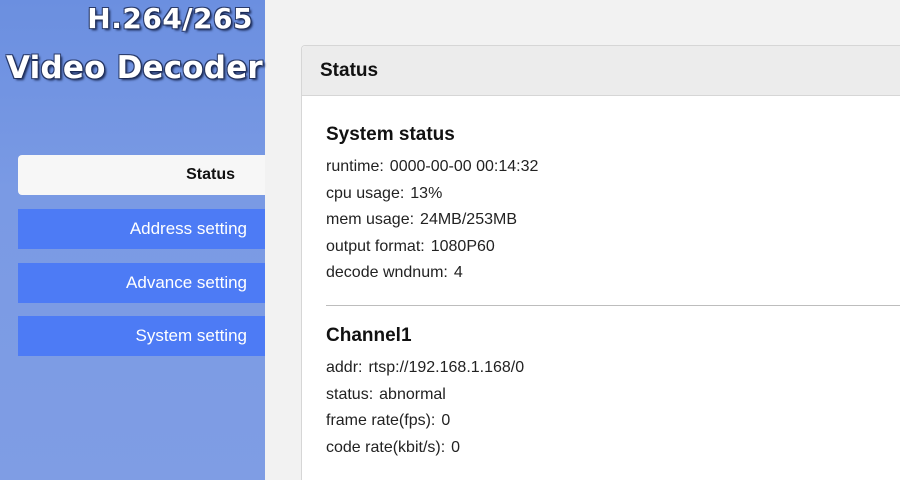 Image resolution: width=900 pixels, height=480 pixels. I want to click on section-divider, so click(613, 305).